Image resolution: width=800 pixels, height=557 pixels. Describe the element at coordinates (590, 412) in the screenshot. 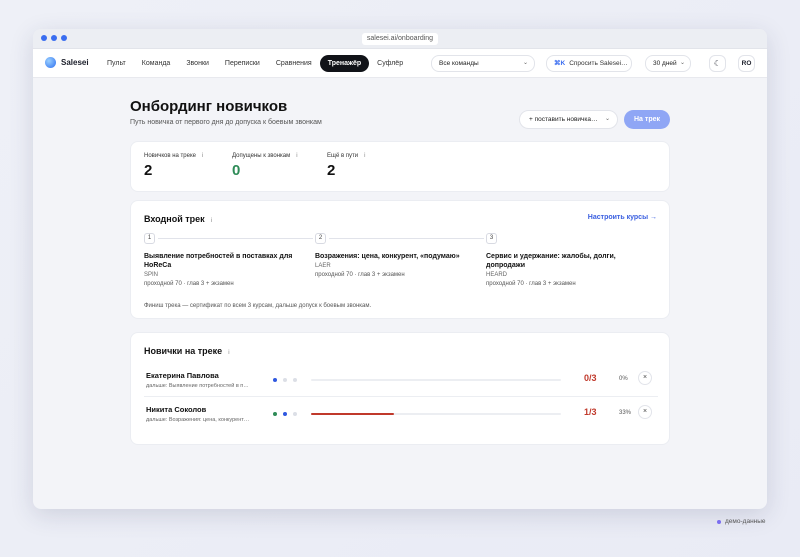

I see `newbie-score: 1/3` at that location.